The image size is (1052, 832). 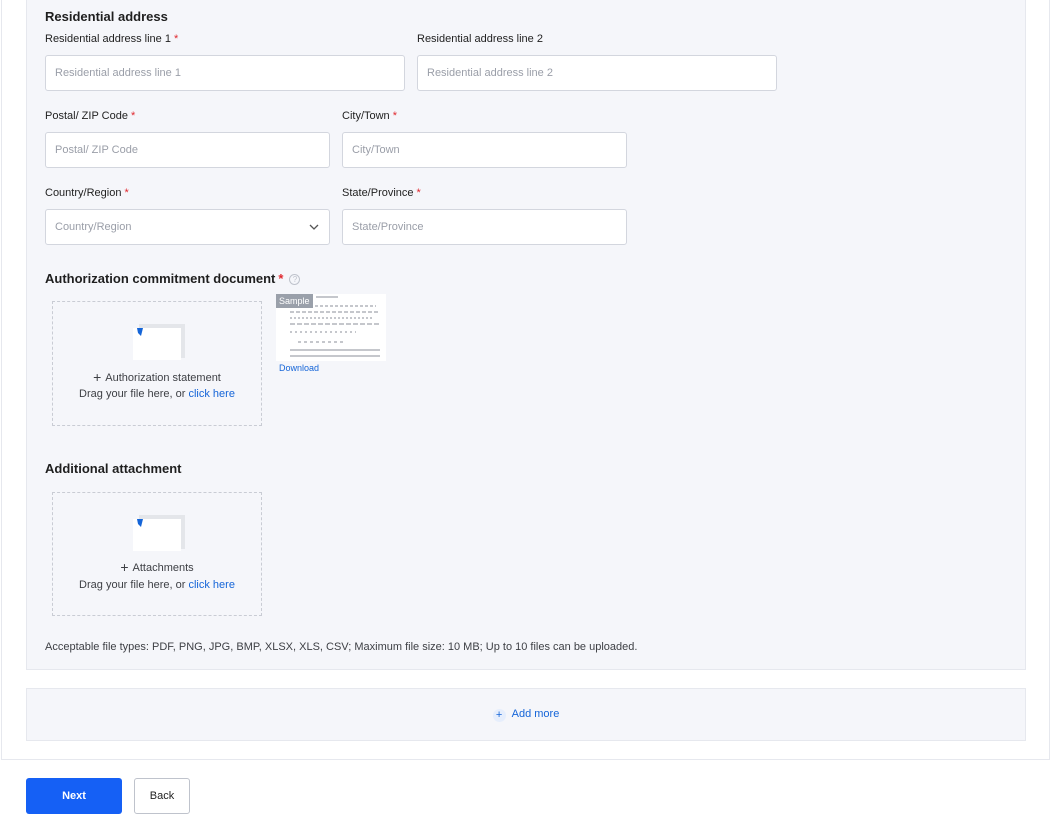 What do you see at coordinates (160, 278) in the screenshot?
I see `authorization-doc-title-text: Authorization commitment document` at bounding box center [160, 278].